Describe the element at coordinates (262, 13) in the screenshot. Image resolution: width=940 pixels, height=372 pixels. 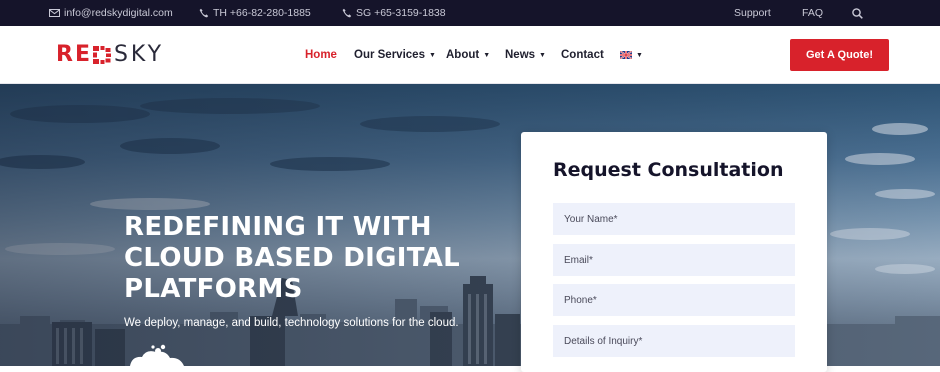
I see `phone-th-text: TH +66-82-280-1885` at that location.